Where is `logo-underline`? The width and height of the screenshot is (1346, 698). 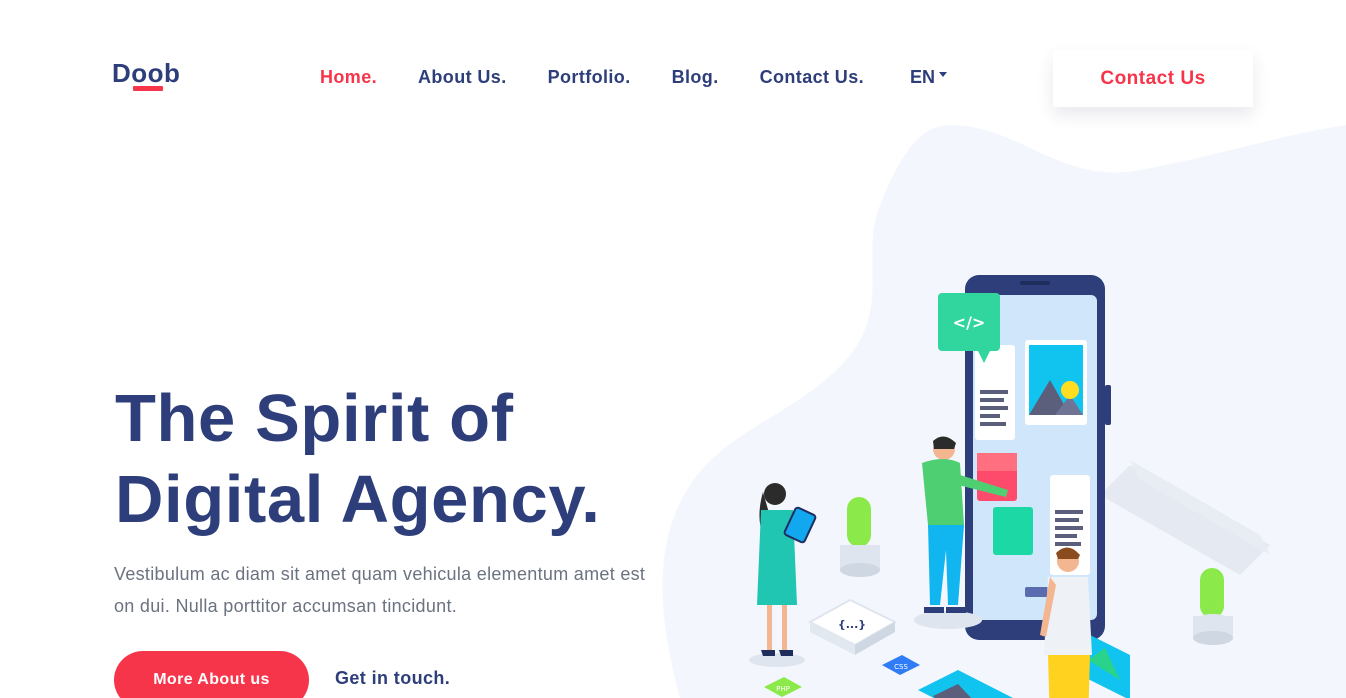
logo-underline is located at coordinates (148, 88).